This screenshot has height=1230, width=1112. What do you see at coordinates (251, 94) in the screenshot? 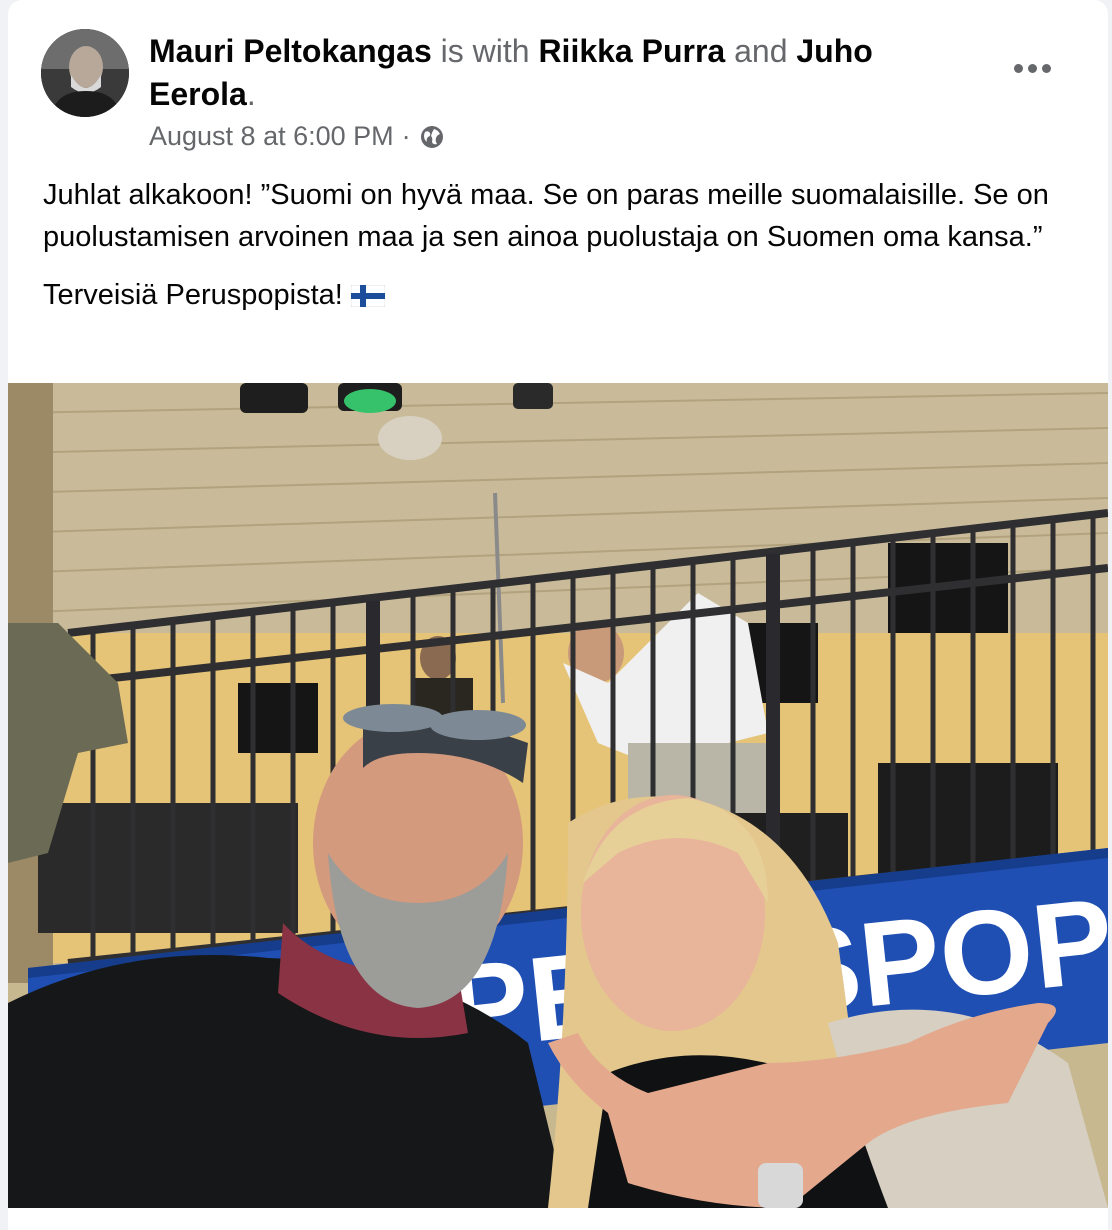
I see `period: .` at bounding box center [251, 94].